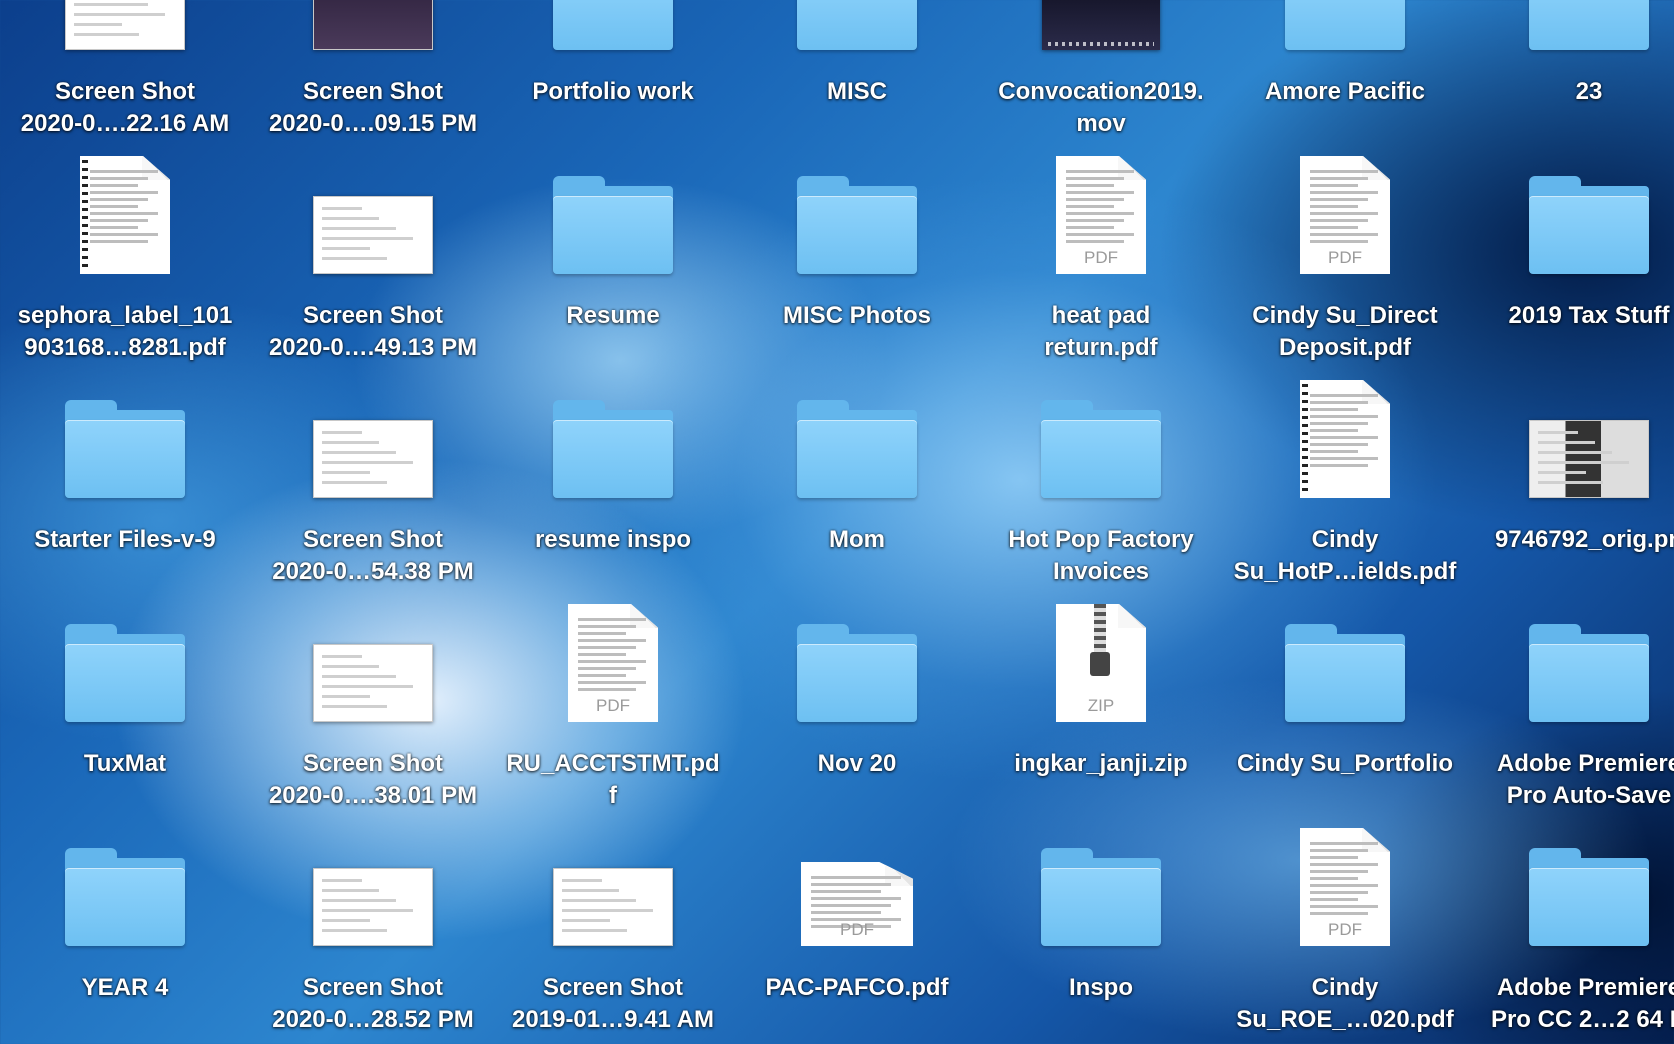 This screenshot has height=1044, width=1674. I want to click on file-type-label: ZIP, so click(1101, 705).